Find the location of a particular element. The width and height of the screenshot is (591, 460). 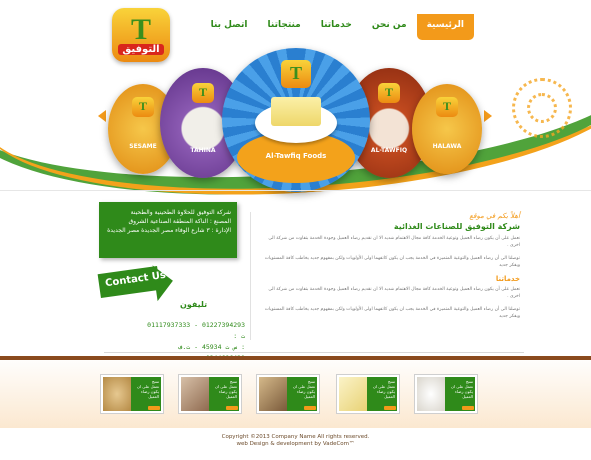

phone-title: تليفون is located at coordinates (194, 304).